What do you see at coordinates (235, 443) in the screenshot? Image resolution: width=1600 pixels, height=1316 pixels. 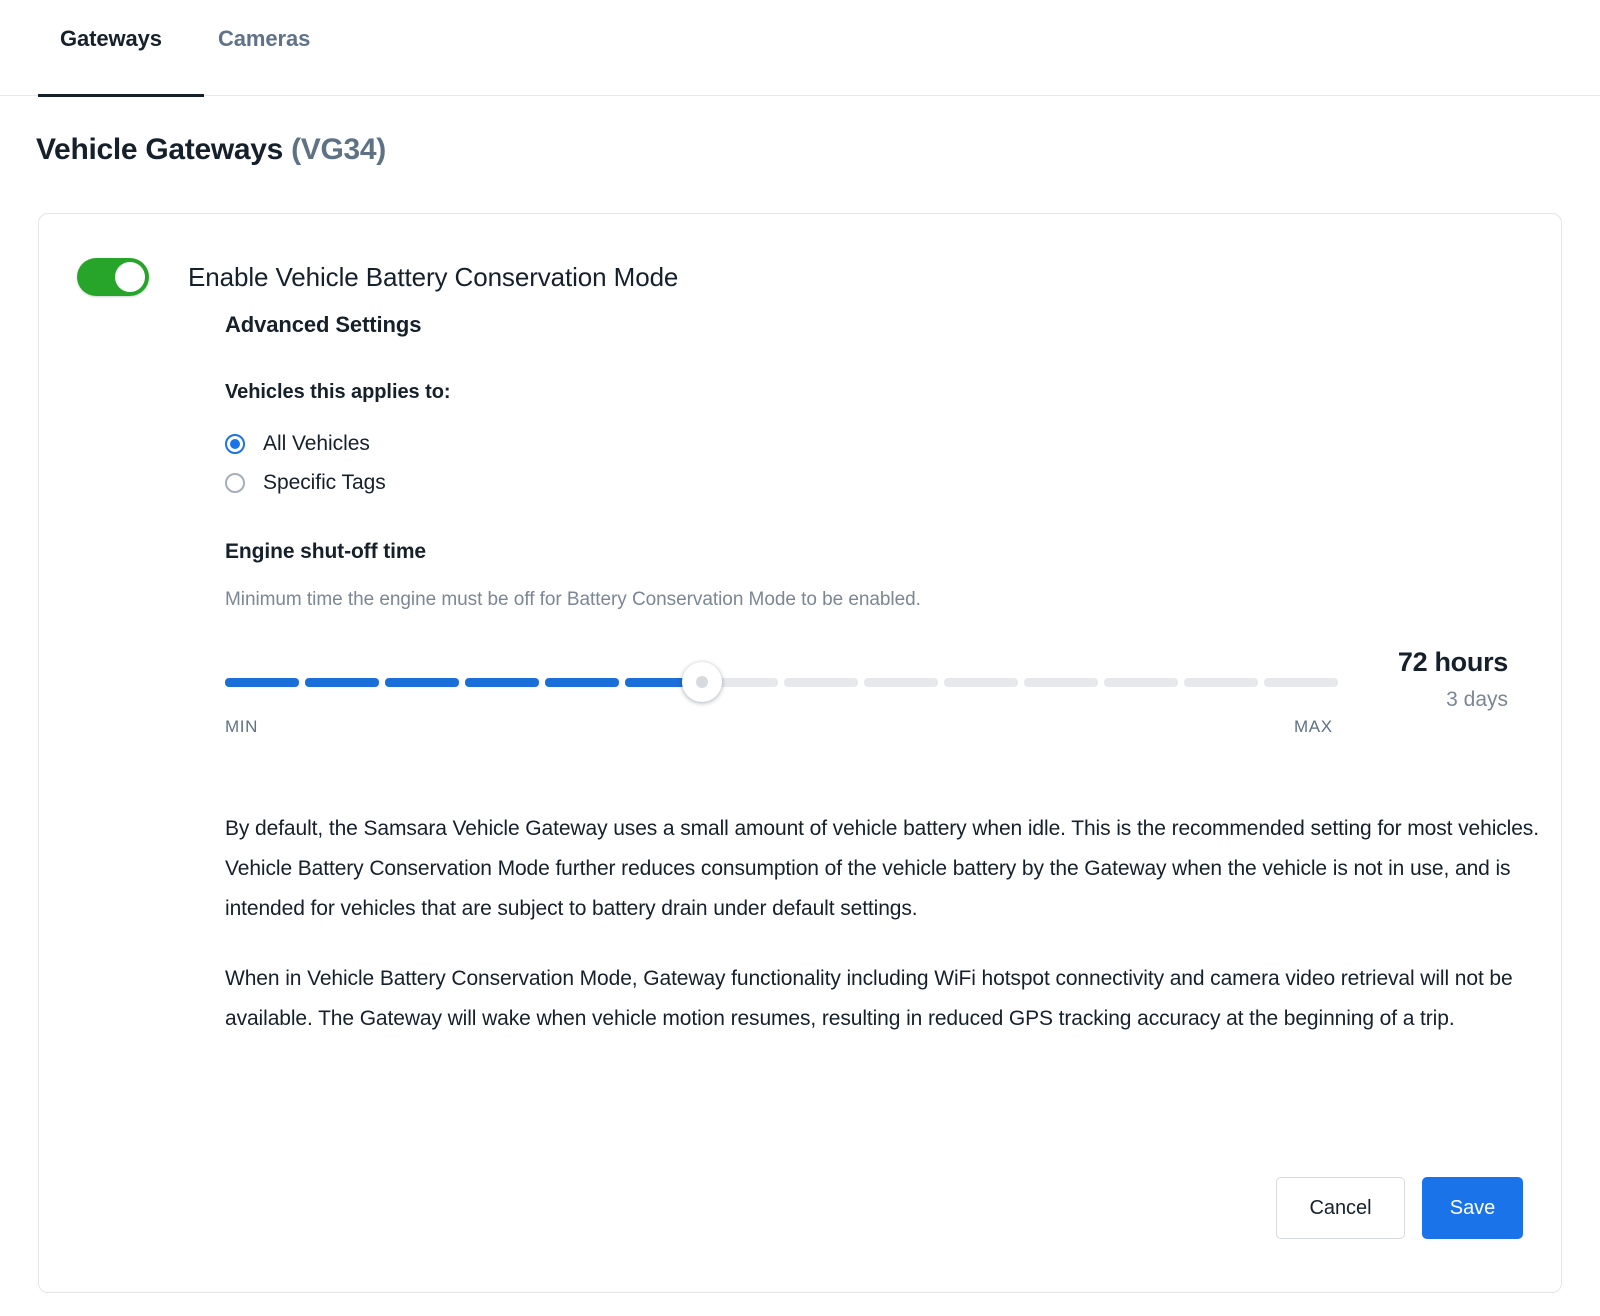 I see `radio-selected-icon` at bounding box center [235, 443].